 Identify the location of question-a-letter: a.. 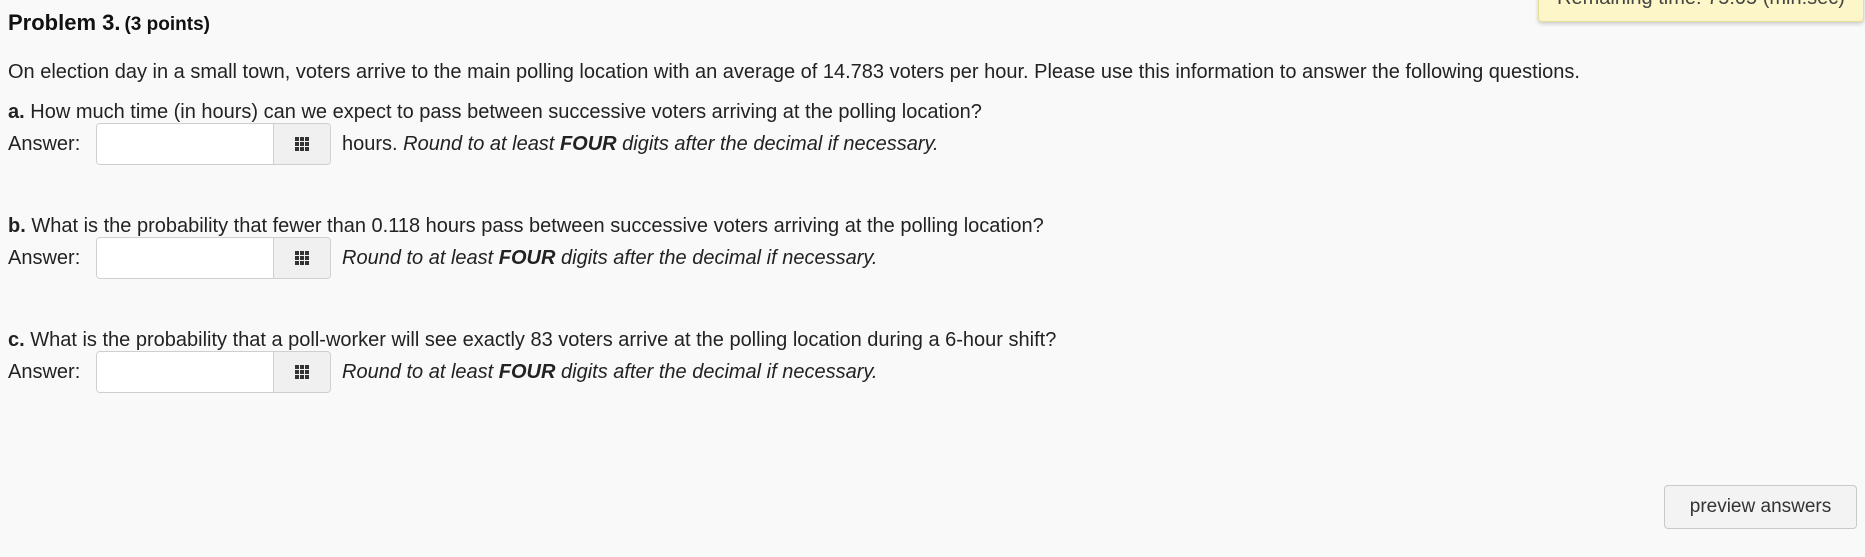
(16, 112).